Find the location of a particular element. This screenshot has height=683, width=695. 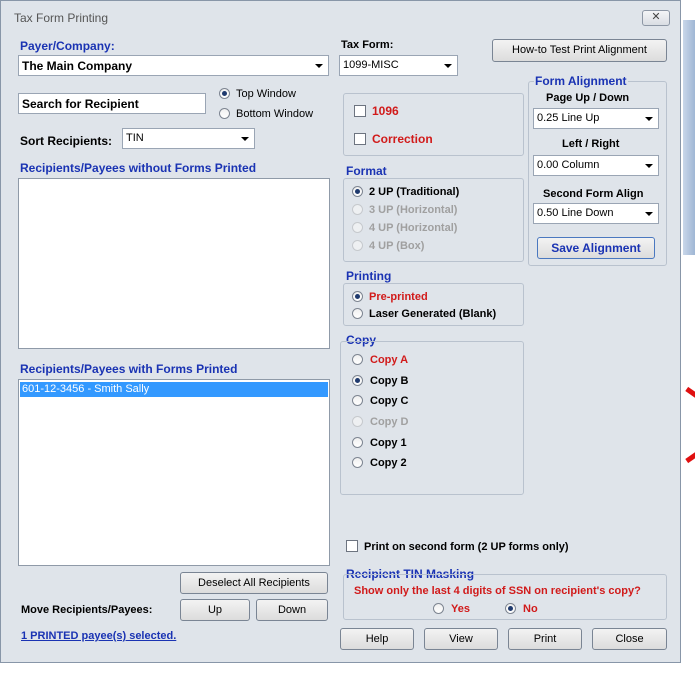

format-3up-radio is located at coordinates (357, 209).